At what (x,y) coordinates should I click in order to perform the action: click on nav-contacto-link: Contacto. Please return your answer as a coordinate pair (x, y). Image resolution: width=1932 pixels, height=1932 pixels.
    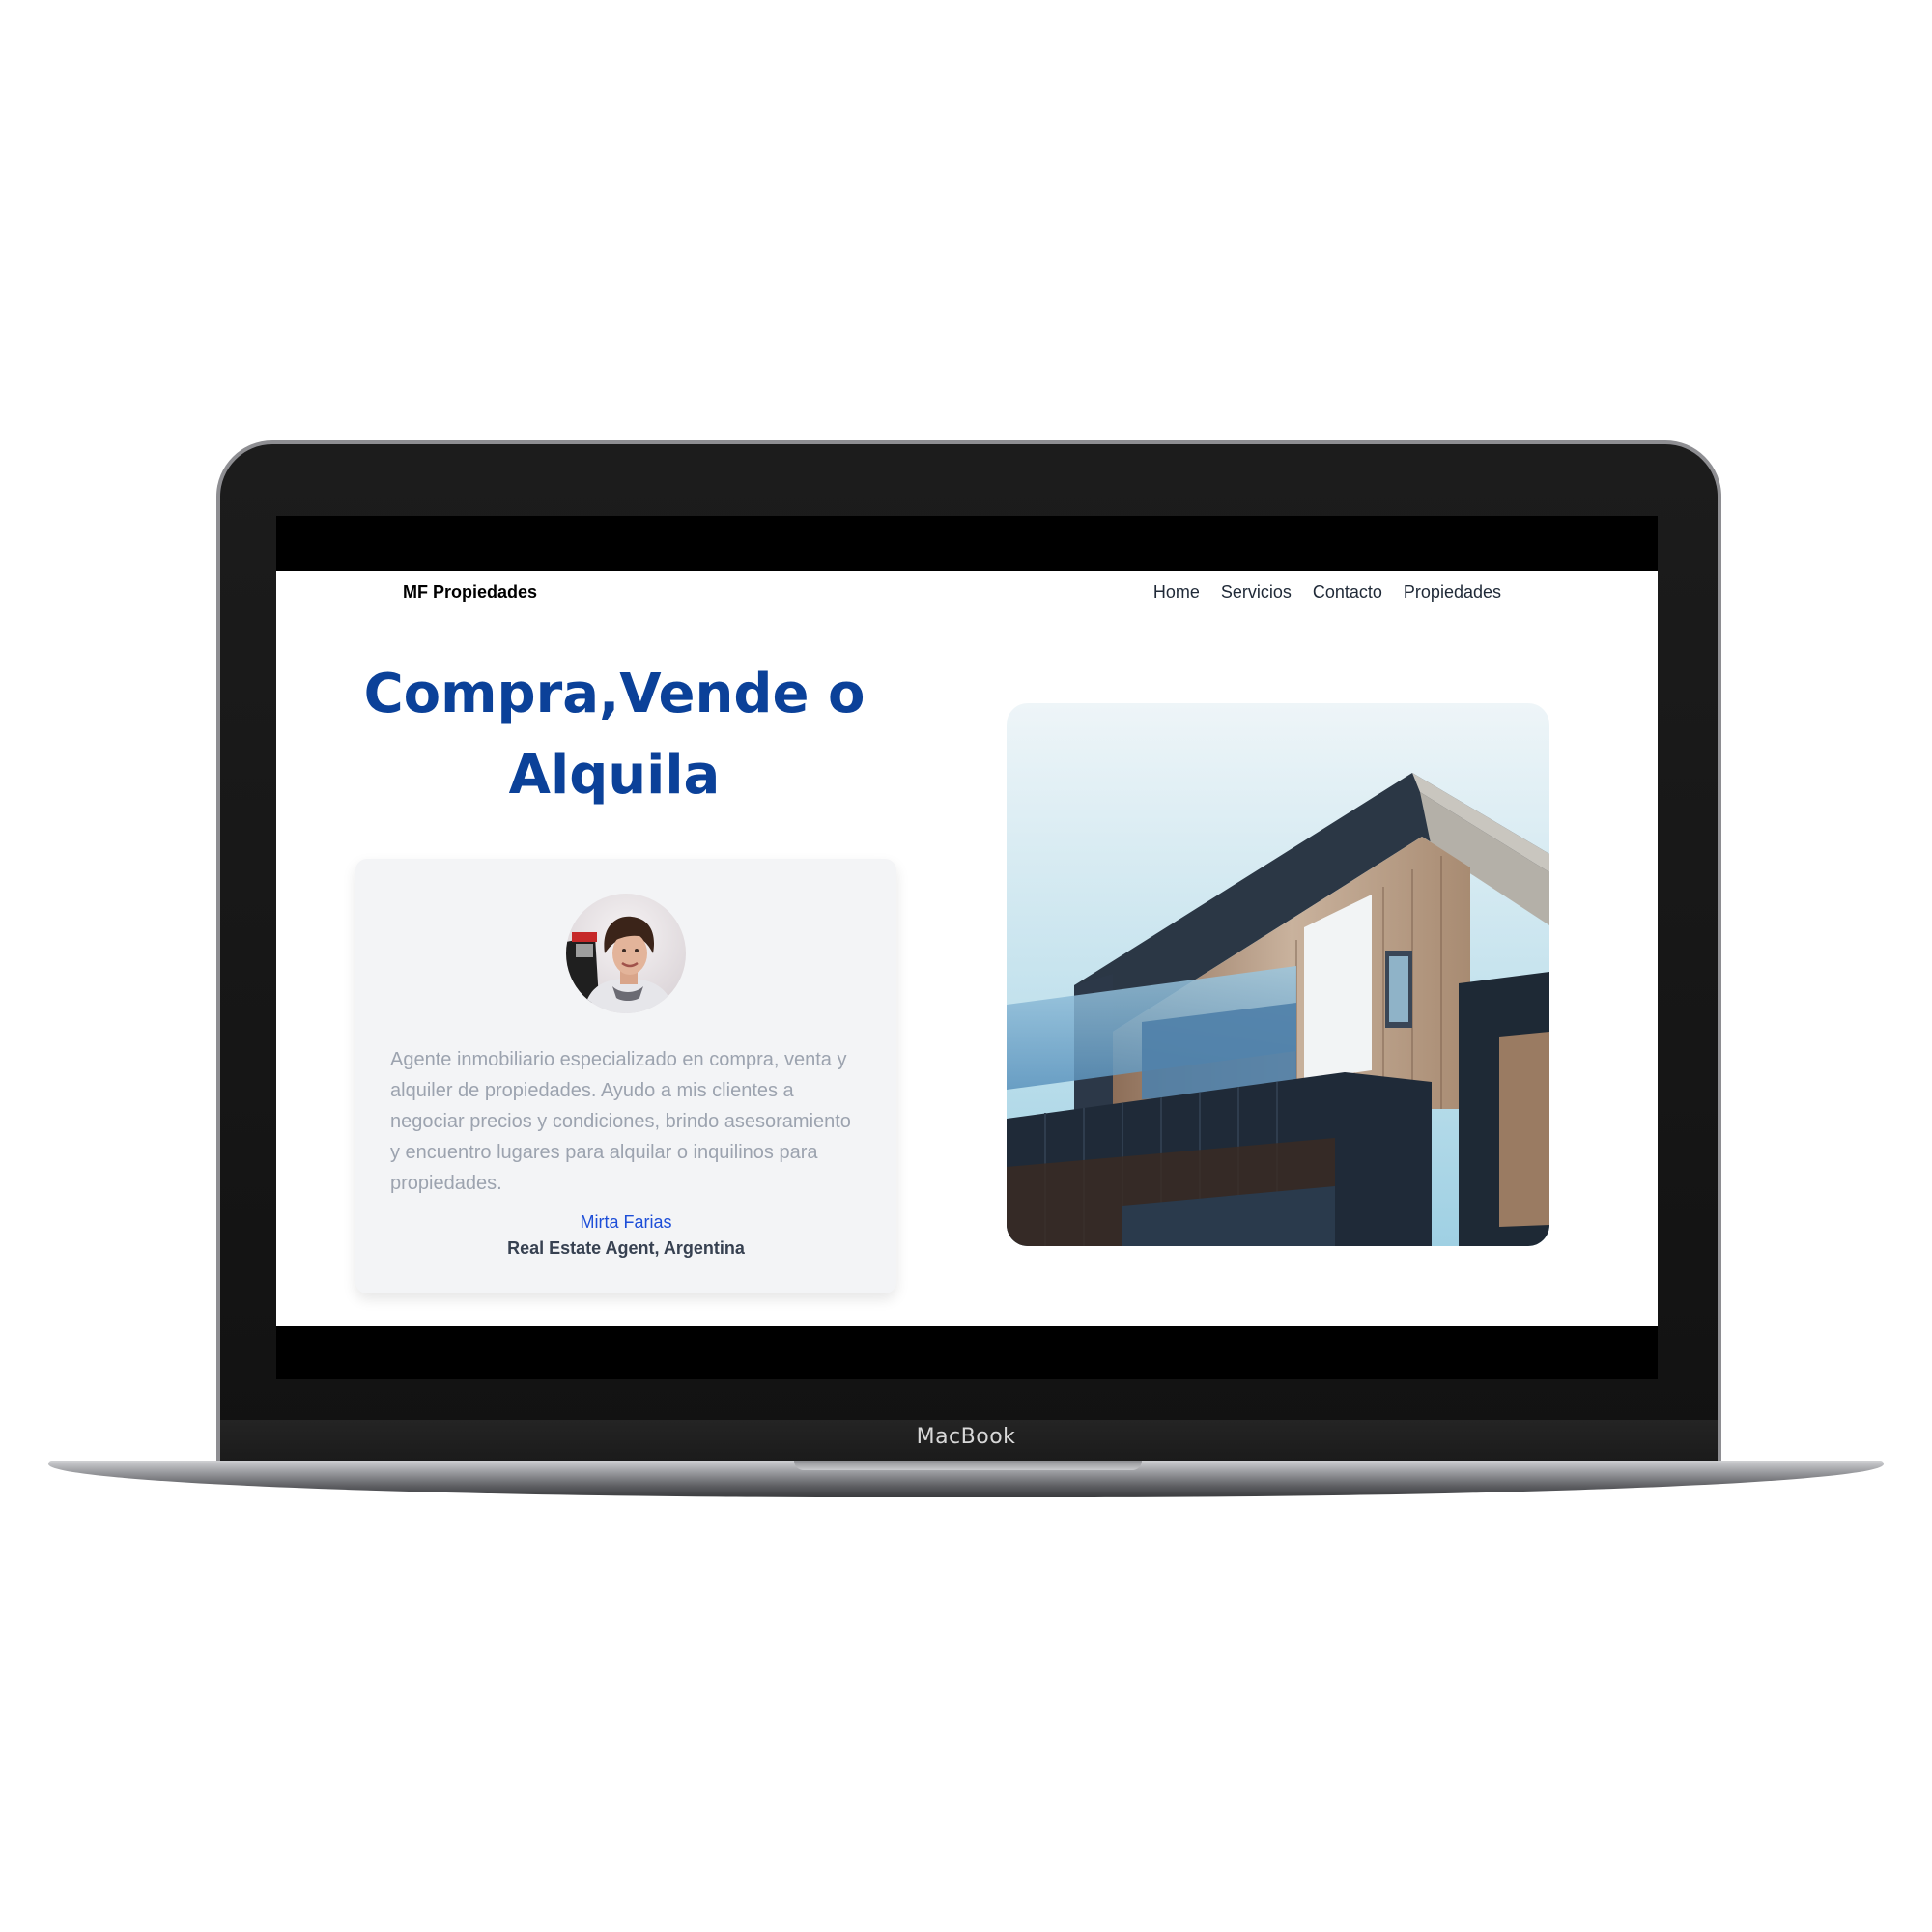
    Looking at the image, I should click on (1347, 592).